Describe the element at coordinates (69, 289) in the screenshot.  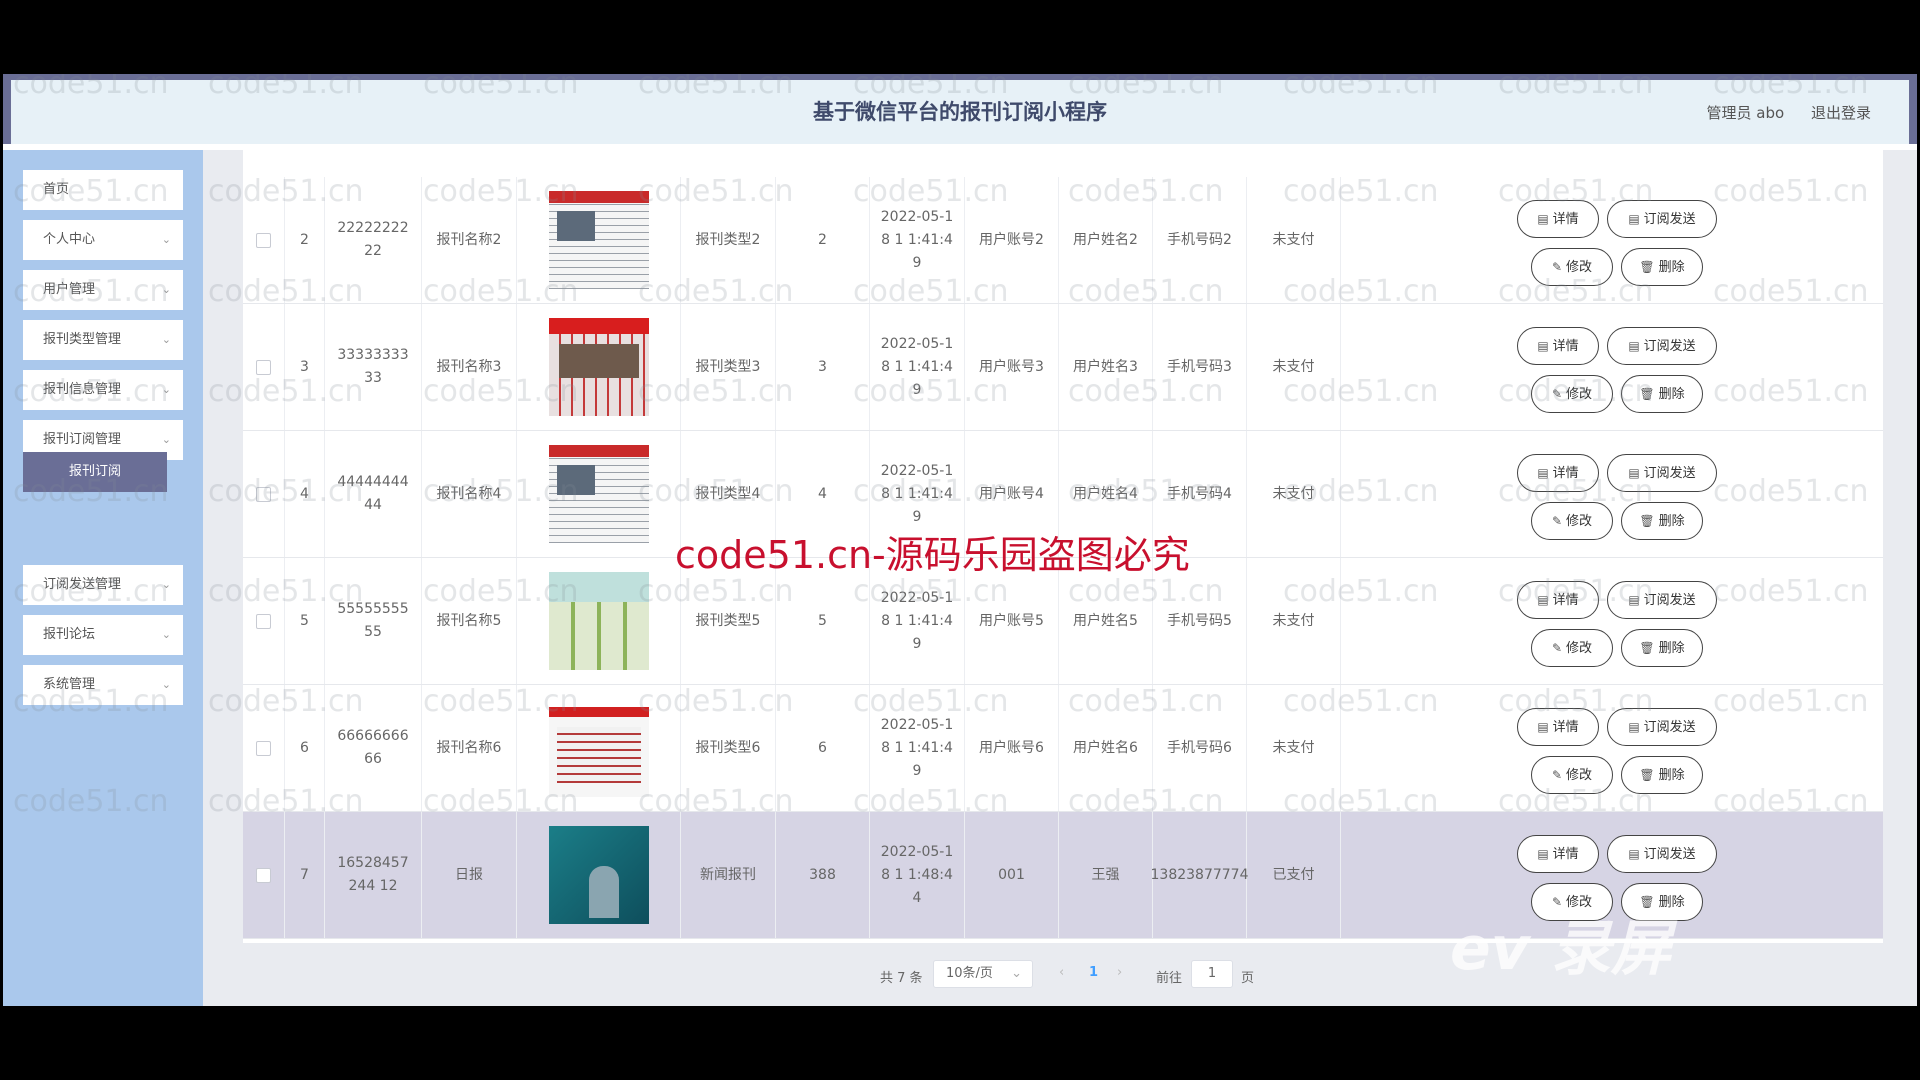
I see `sidebar-item-label: 用户管理` at that location.